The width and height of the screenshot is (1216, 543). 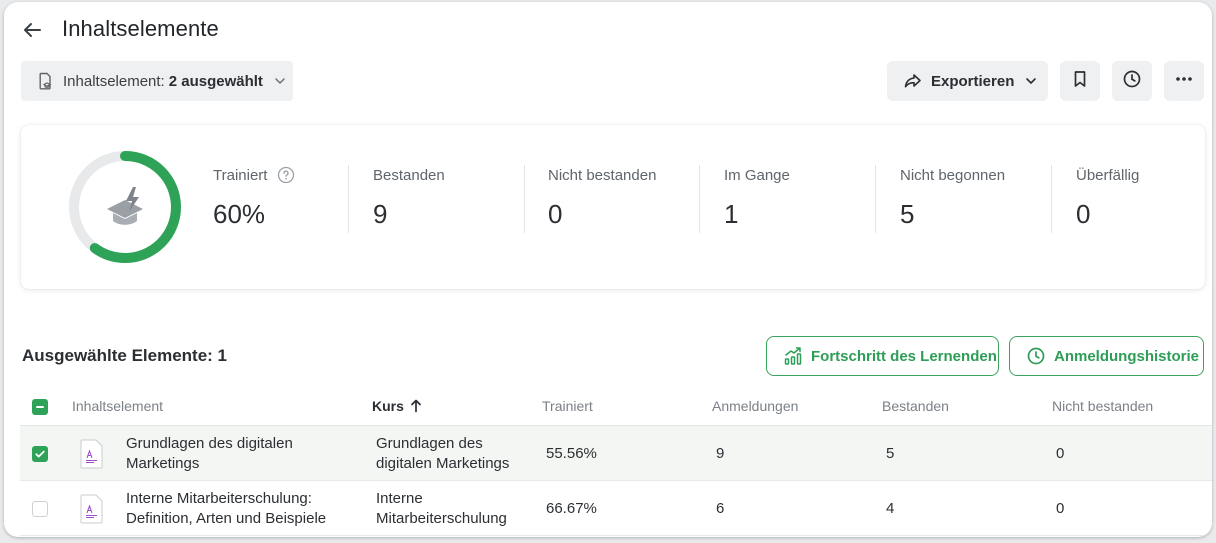 What do you see at coordinates (907, 214) in the screenshot?
I see `stat-value: 5` at bounding box center [907, 214].